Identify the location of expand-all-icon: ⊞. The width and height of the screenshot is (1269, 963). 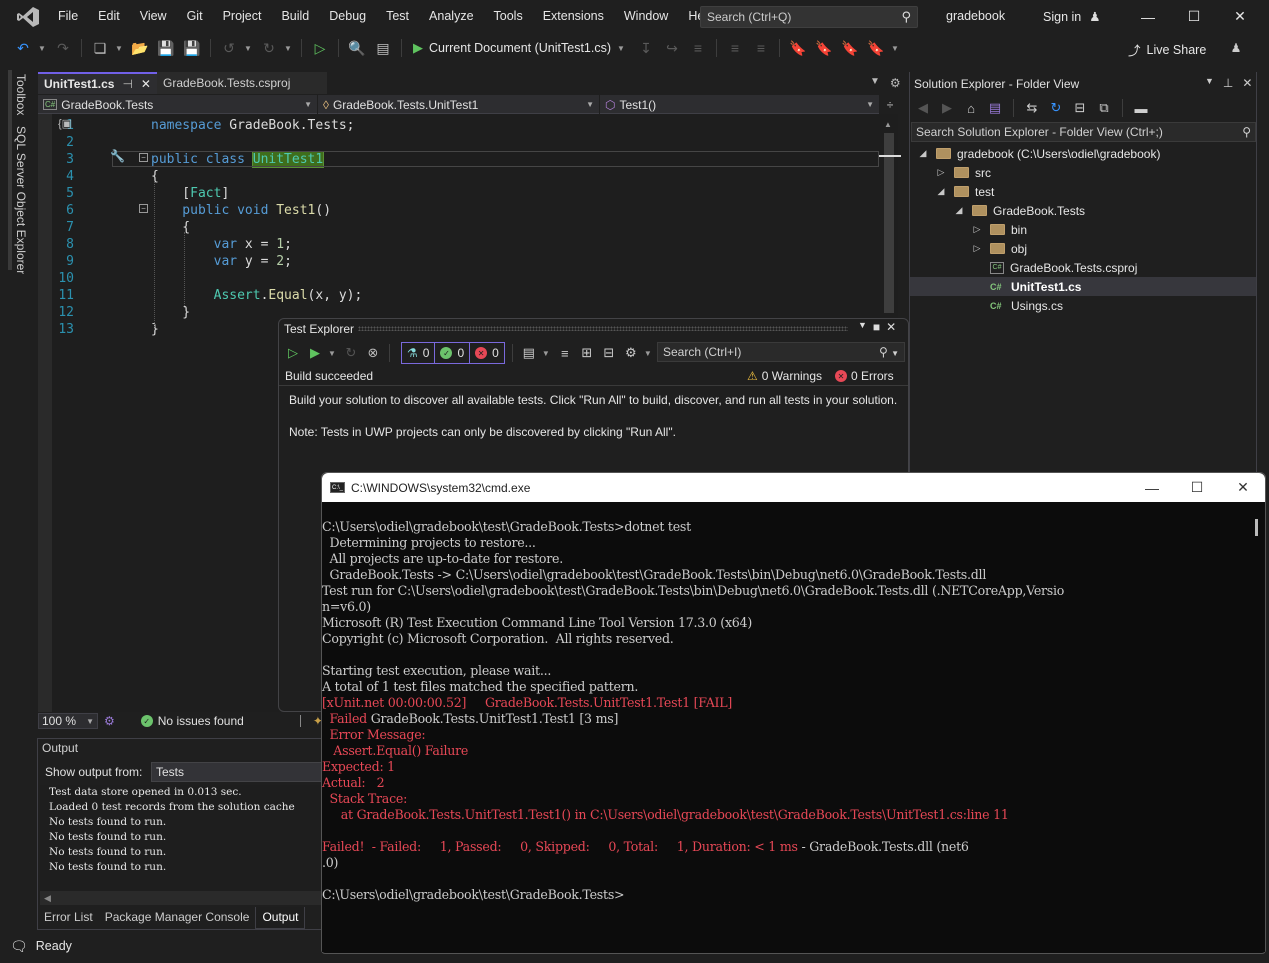
(587, 353).